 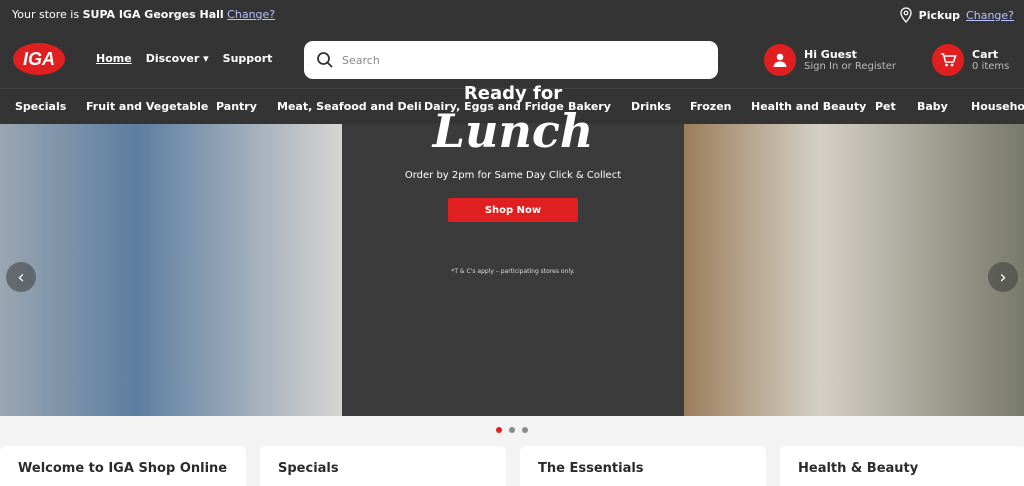 What do you see at coordinates (153, 14) in the screenshot?
I see `store-name: SUPA IGA Georges Hall` at bounding box center [153, 14].